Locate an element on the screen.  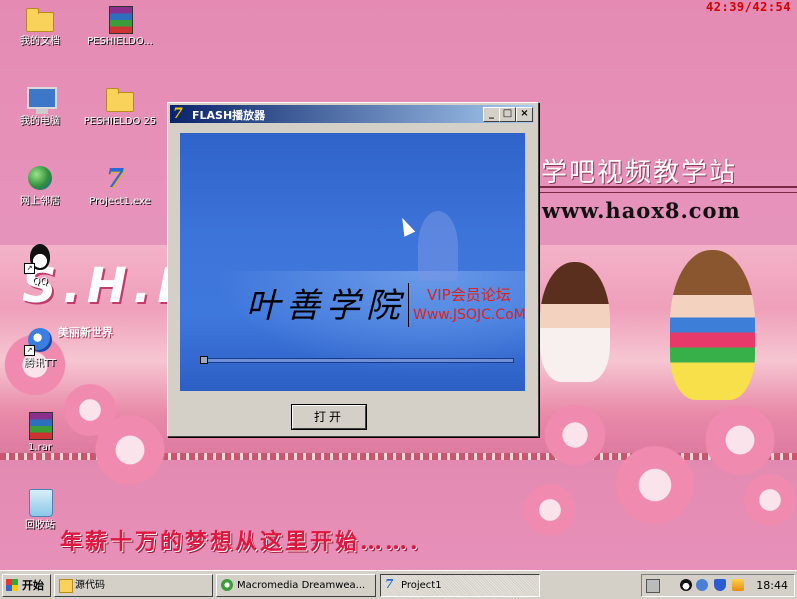
shield-icon is located at coordinates (720, 585).